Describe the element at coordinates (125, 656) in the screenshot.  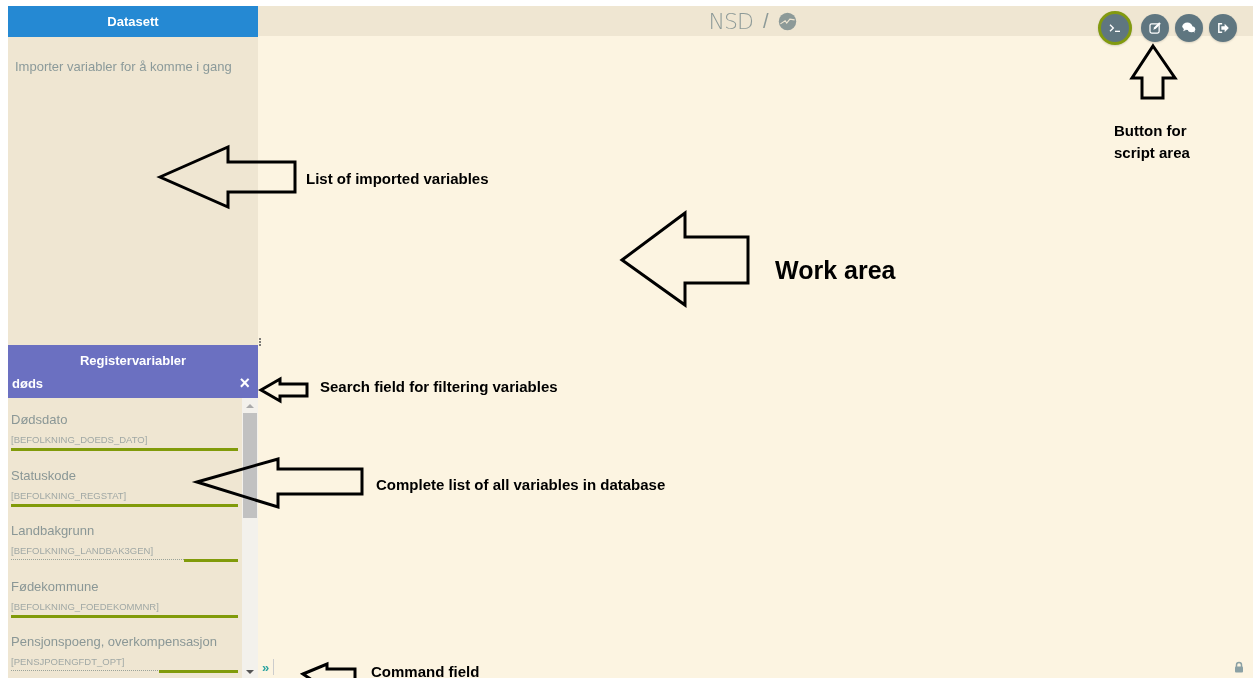
I see `variable-item: Pensjonspoeng, overkompensasjon [PENSJPOENGFDT_OPT]` at that location.